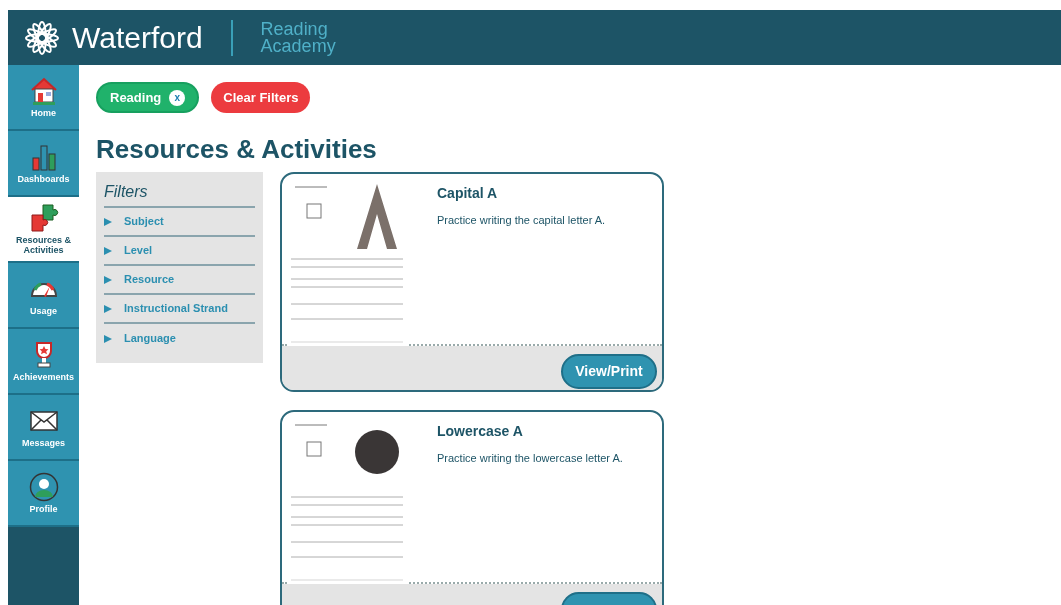 The image size is (1061, 605). Describe the element at coordinates (609, 371) in the screenshot. I see `view-print-button: View/Print` at that location.